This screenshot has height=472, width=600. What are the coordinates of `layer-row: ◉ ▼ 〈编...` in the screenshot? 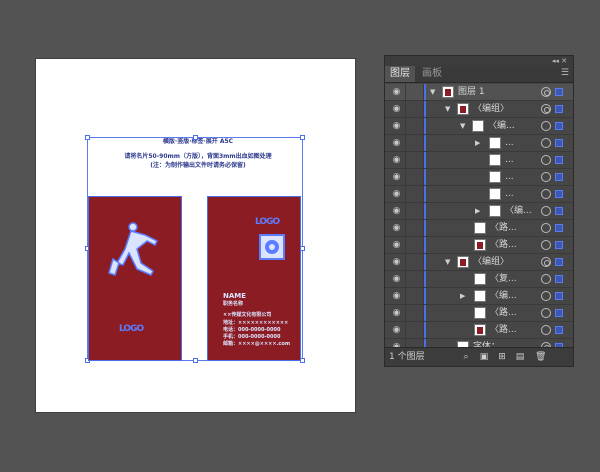 It's located at (479, 126).